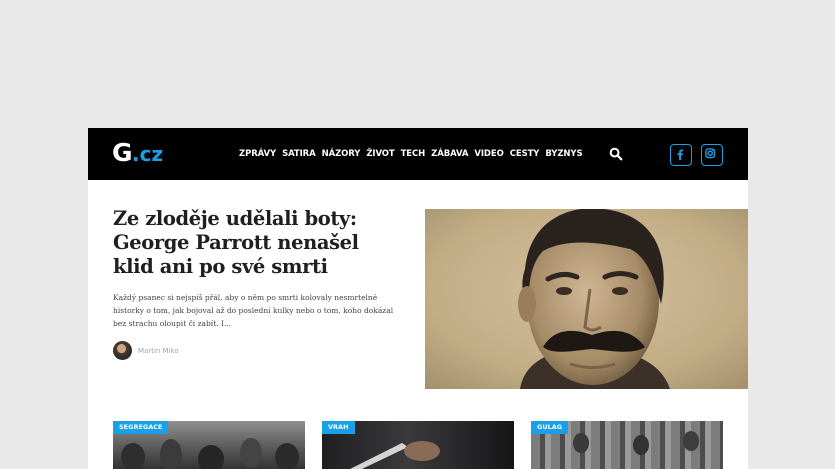 The height and width of the screenshot is (469, 835). What do you see at coordinates (449, 154) in the screenshot?
I see `nav-item-zabava: ZÁBAVA` at bounding box center [449, 154].